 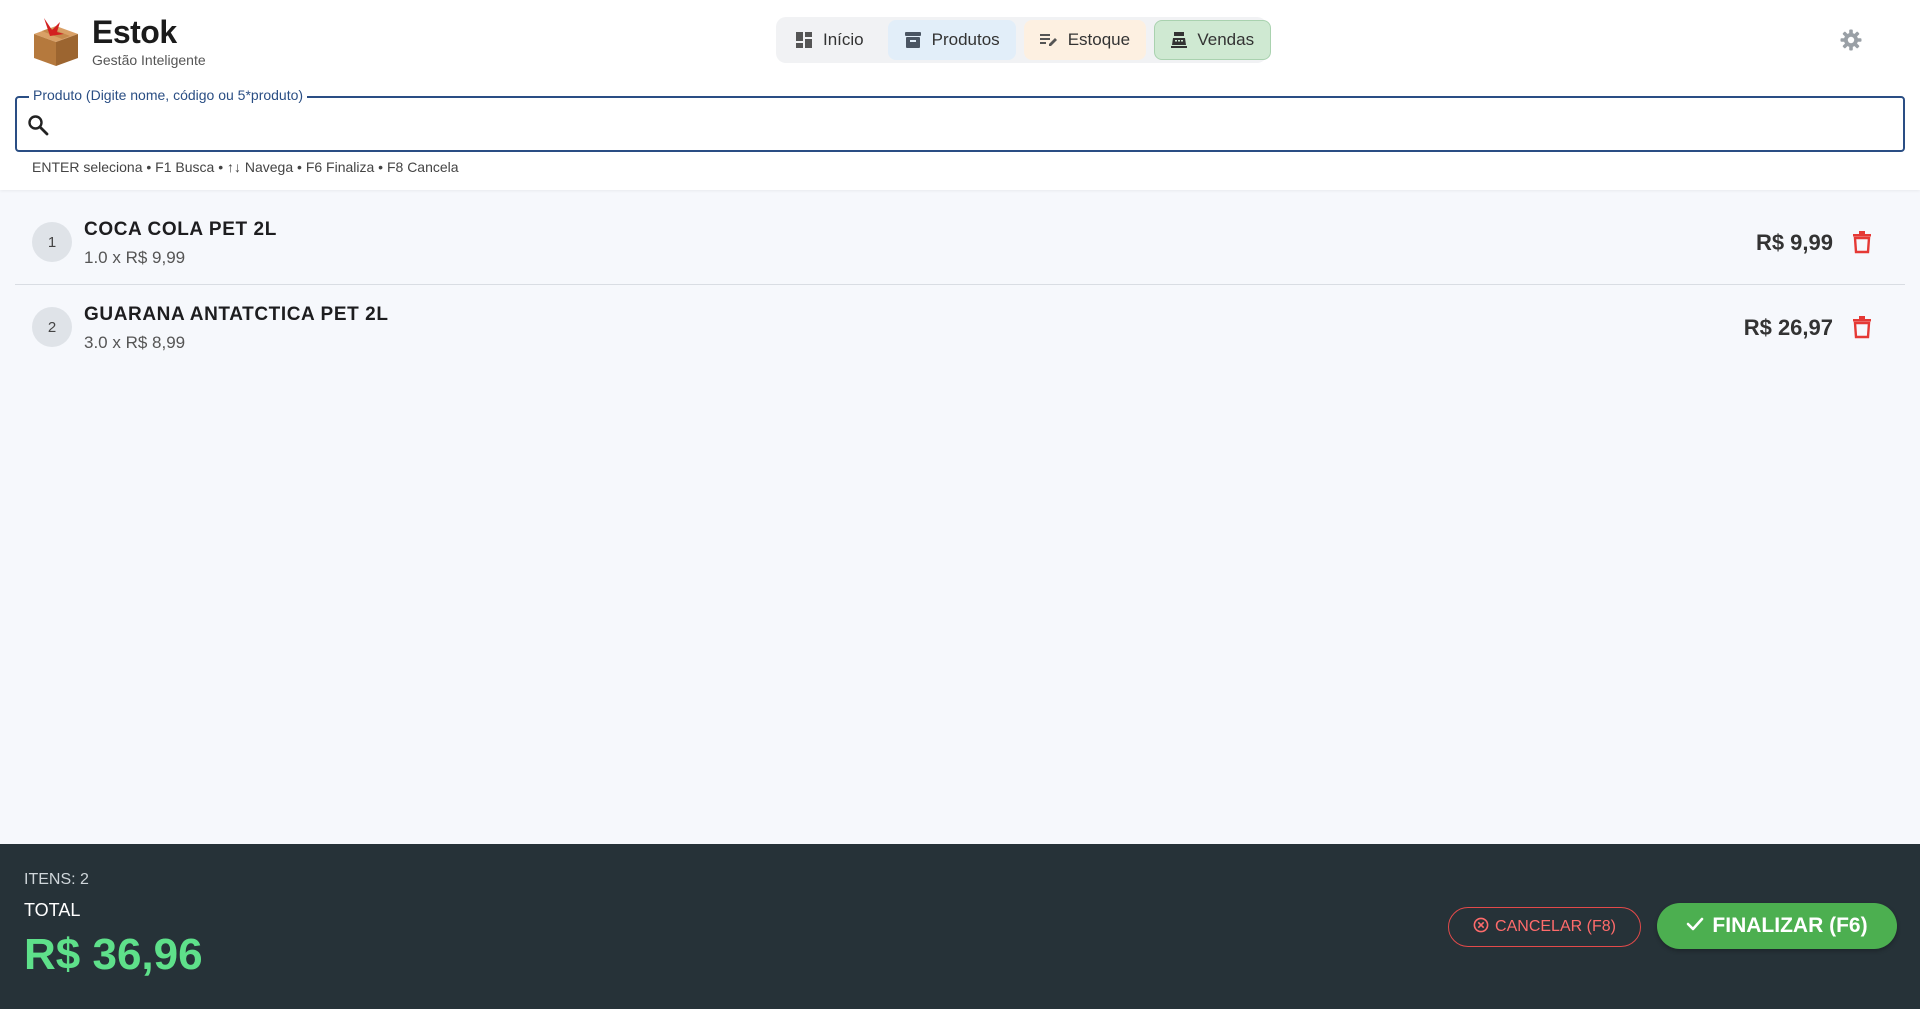 What do you see at coordinates (1695, 926) in the screenshot?
I see `check-icon` at bounding box center [1695, 926].